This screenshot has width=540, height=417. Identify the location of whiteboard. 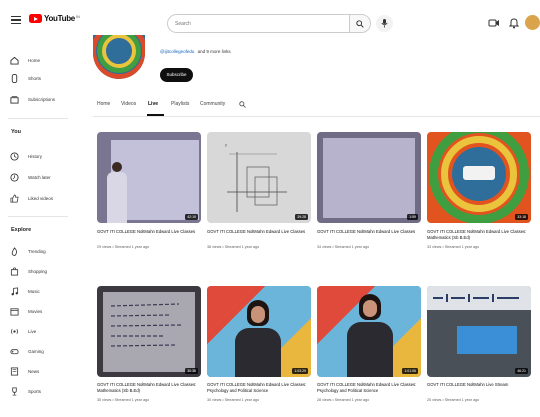
(369, 178).